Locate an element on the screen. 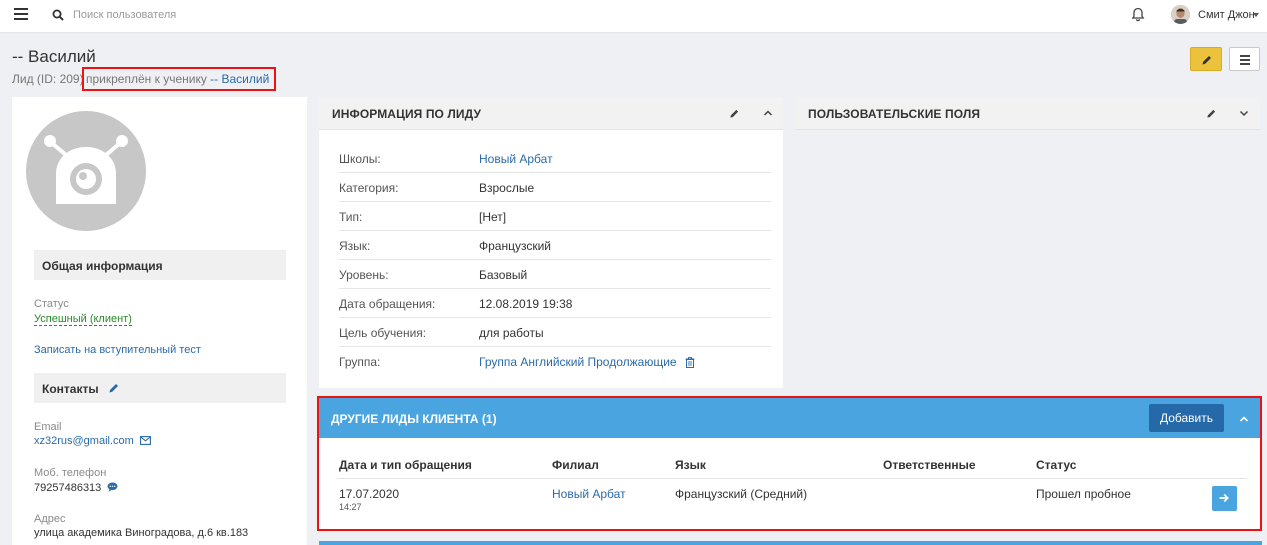 The width and height of the screenshot is (1267, 545). top-bar: Смит Джон is located at coordinates (633, 16).